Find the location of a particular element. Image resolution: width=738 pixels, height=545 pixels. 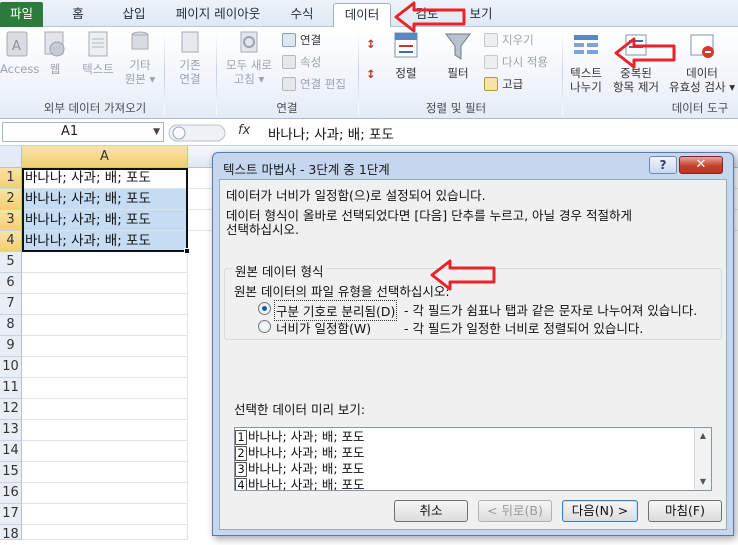

insert-function-icon: fx is located at coordinates (244, 130).